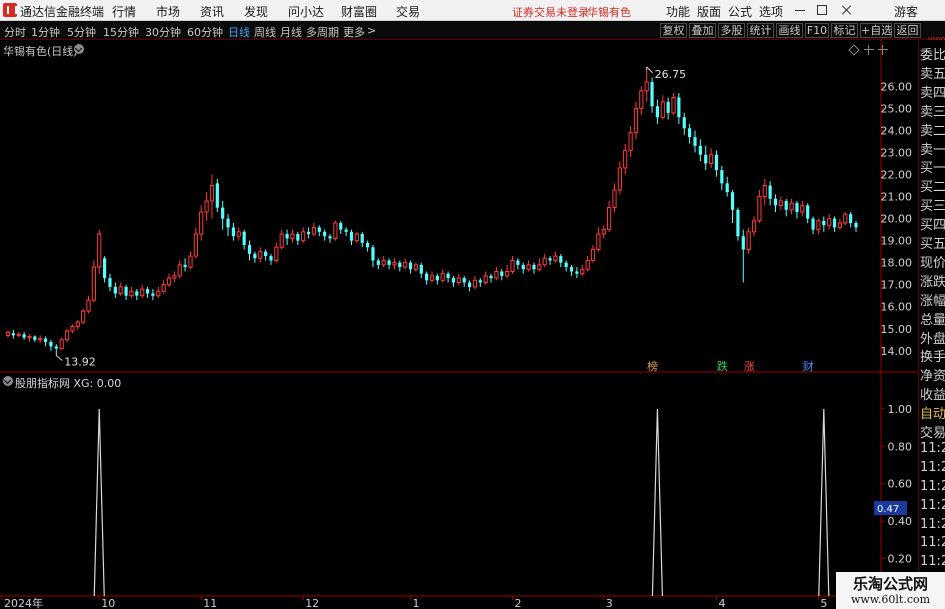 The image size is (945, 609). What do you see at coordinates (808, 366) in the screenshot?
I see `event-tag: 财` at bounding box center [808, 366].